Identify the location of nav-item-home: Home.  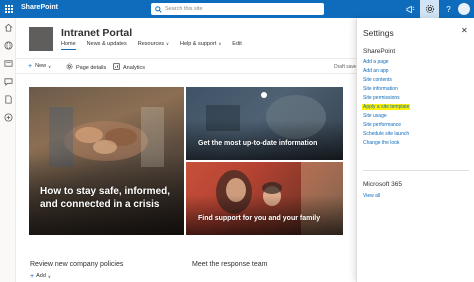
(68, 45).